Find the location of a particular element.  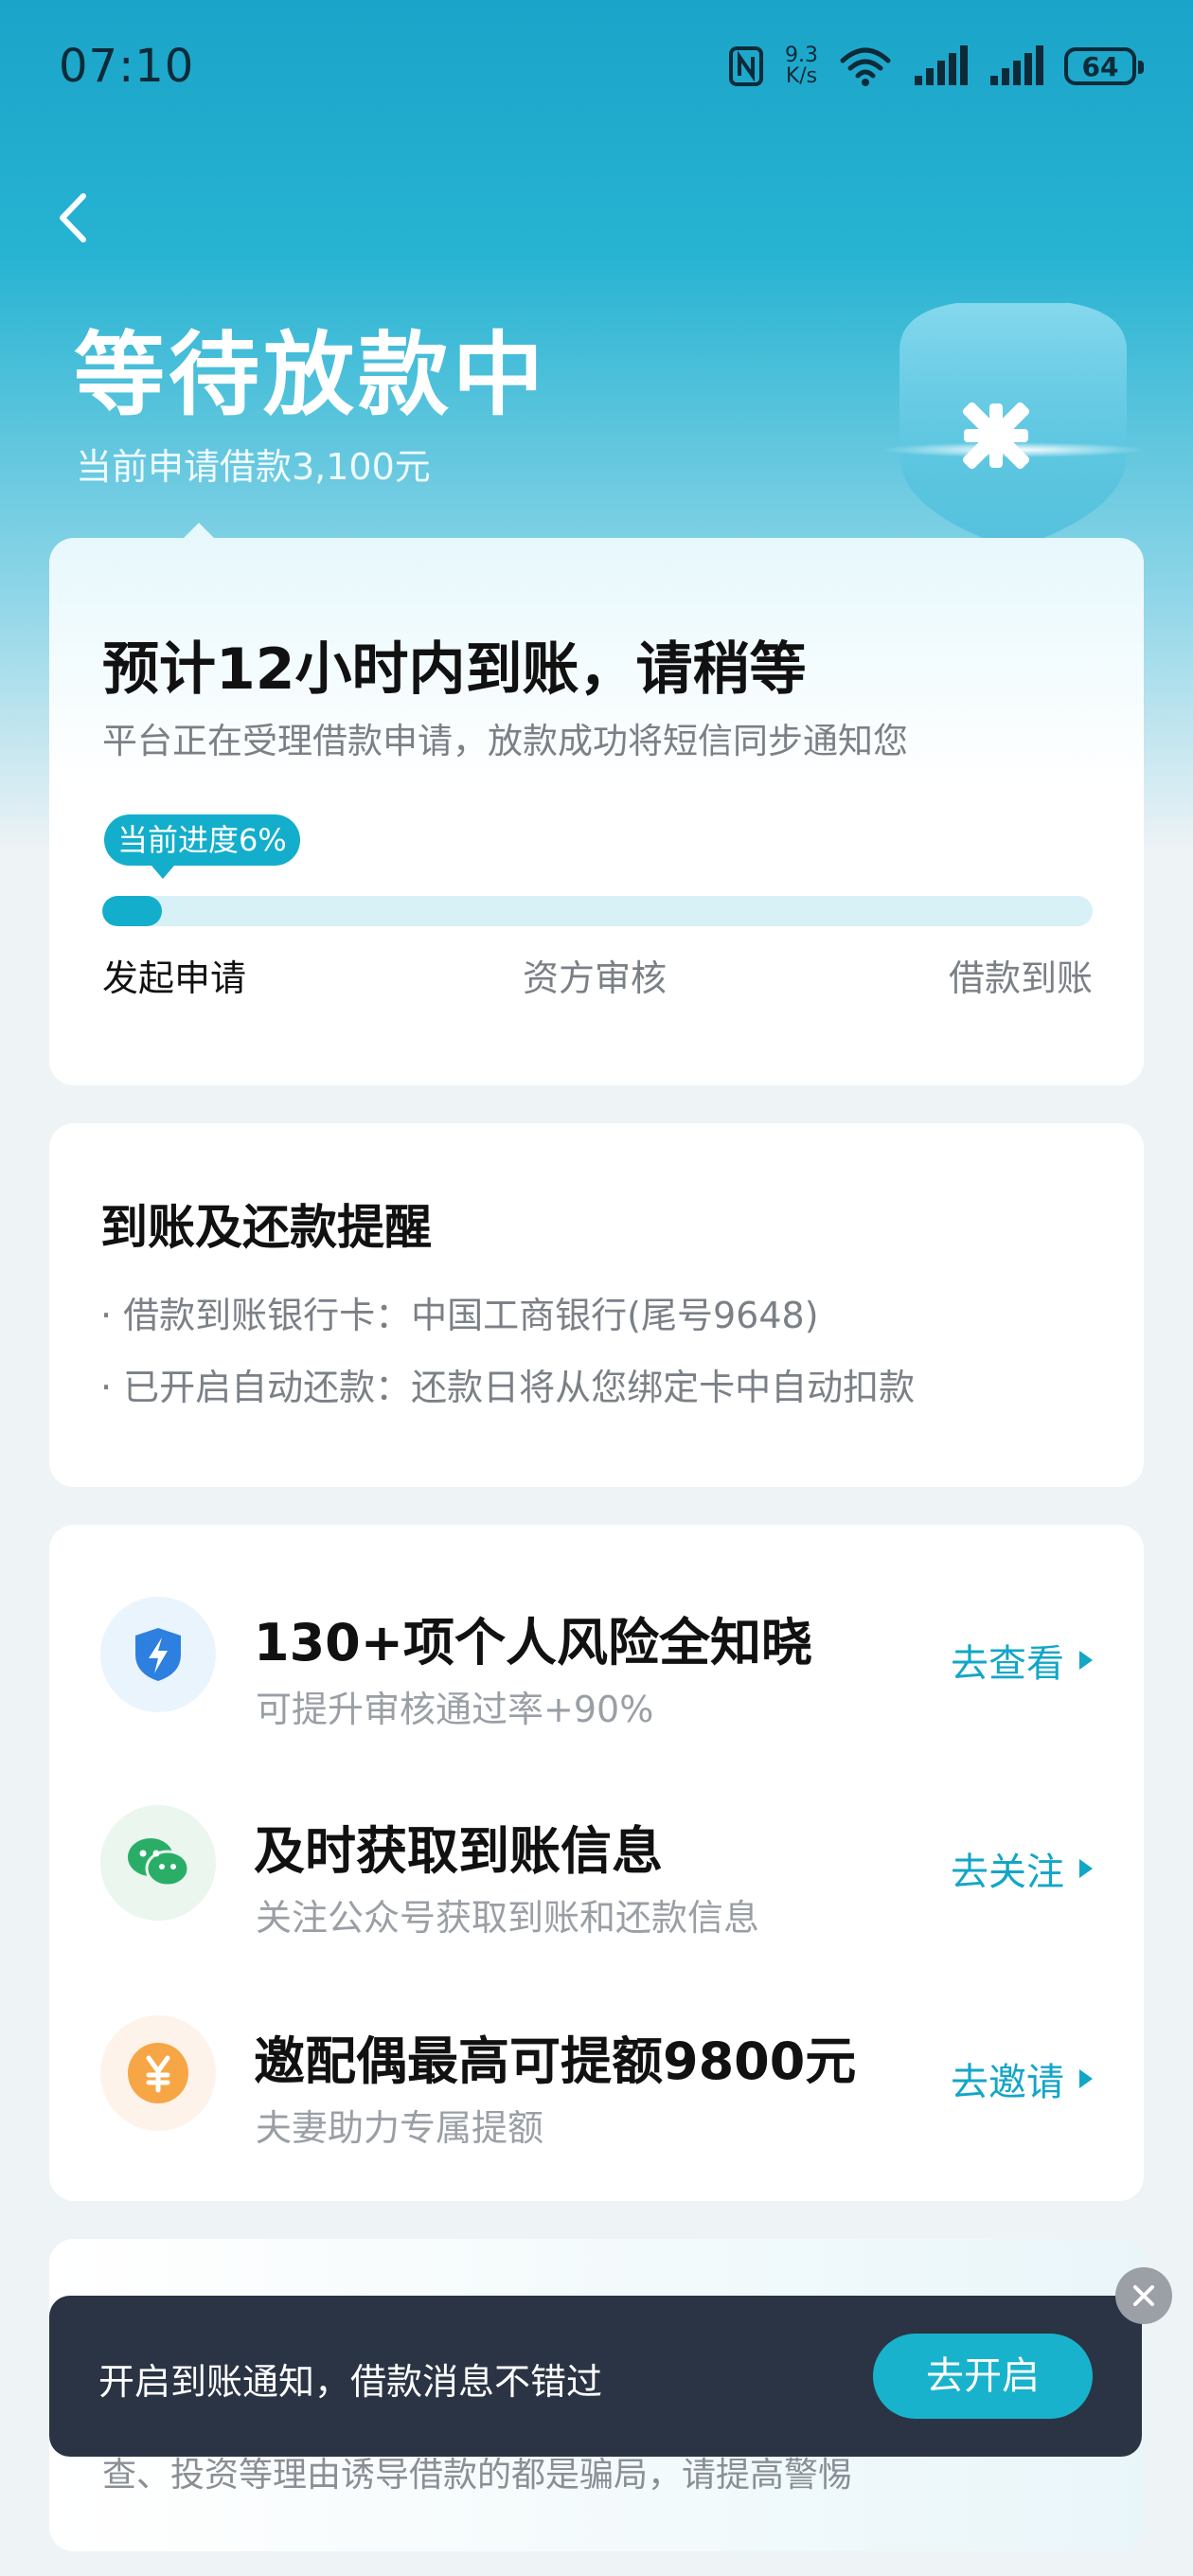

yuan-coin-icon is located at coordinates (158, 2073).